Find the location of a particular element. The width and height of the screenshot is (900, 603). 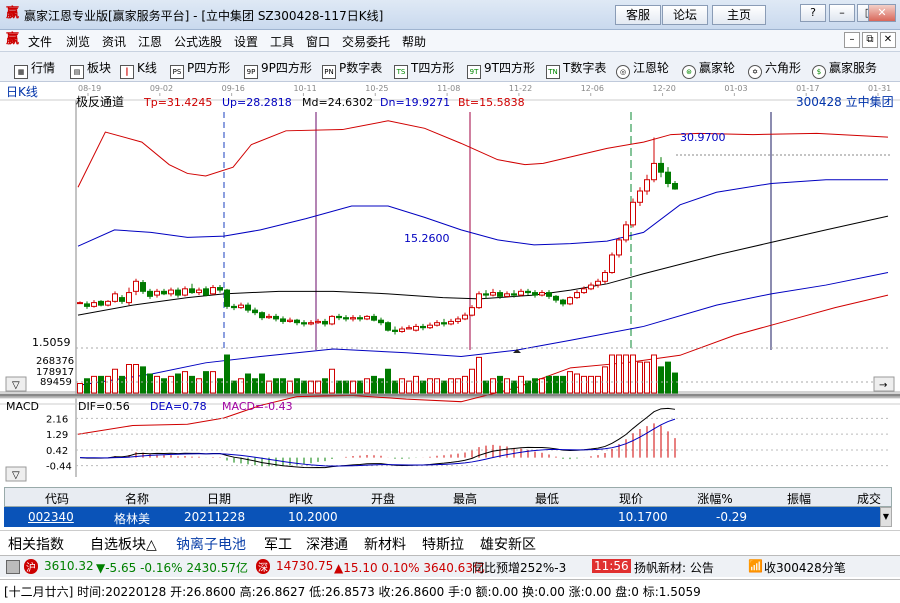

date-tick: 01-31 is located at coordinates (879, 88).